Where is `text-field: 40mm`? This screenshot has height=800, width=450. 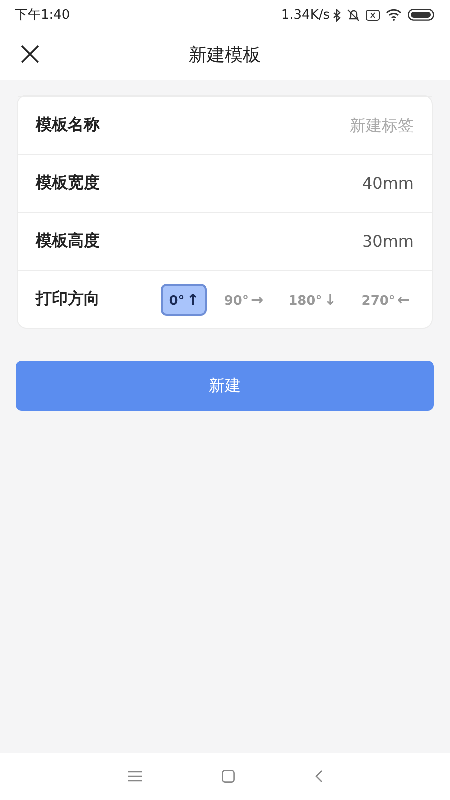
text-field: 40mm is located at coordinates (262, 184).